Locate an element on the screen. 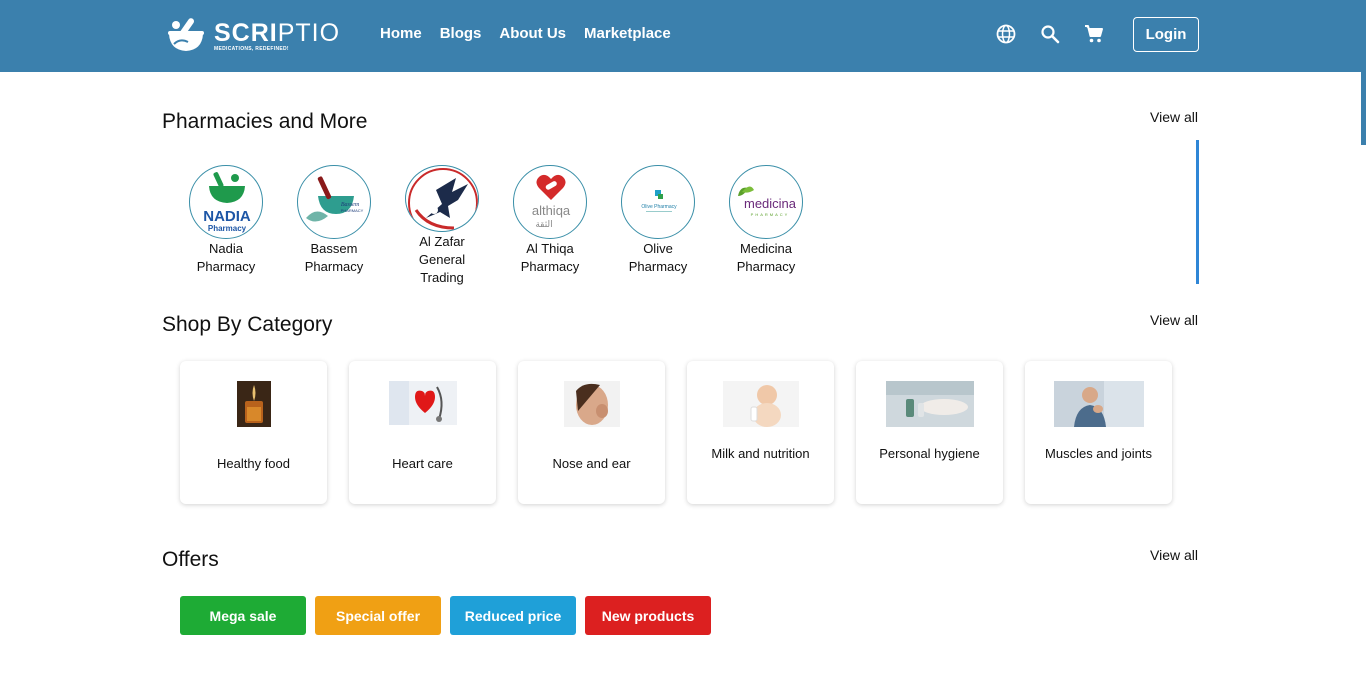 This screenshot has height=679, width=1366. category-label: Heart care is located at coordinates (422, 463).